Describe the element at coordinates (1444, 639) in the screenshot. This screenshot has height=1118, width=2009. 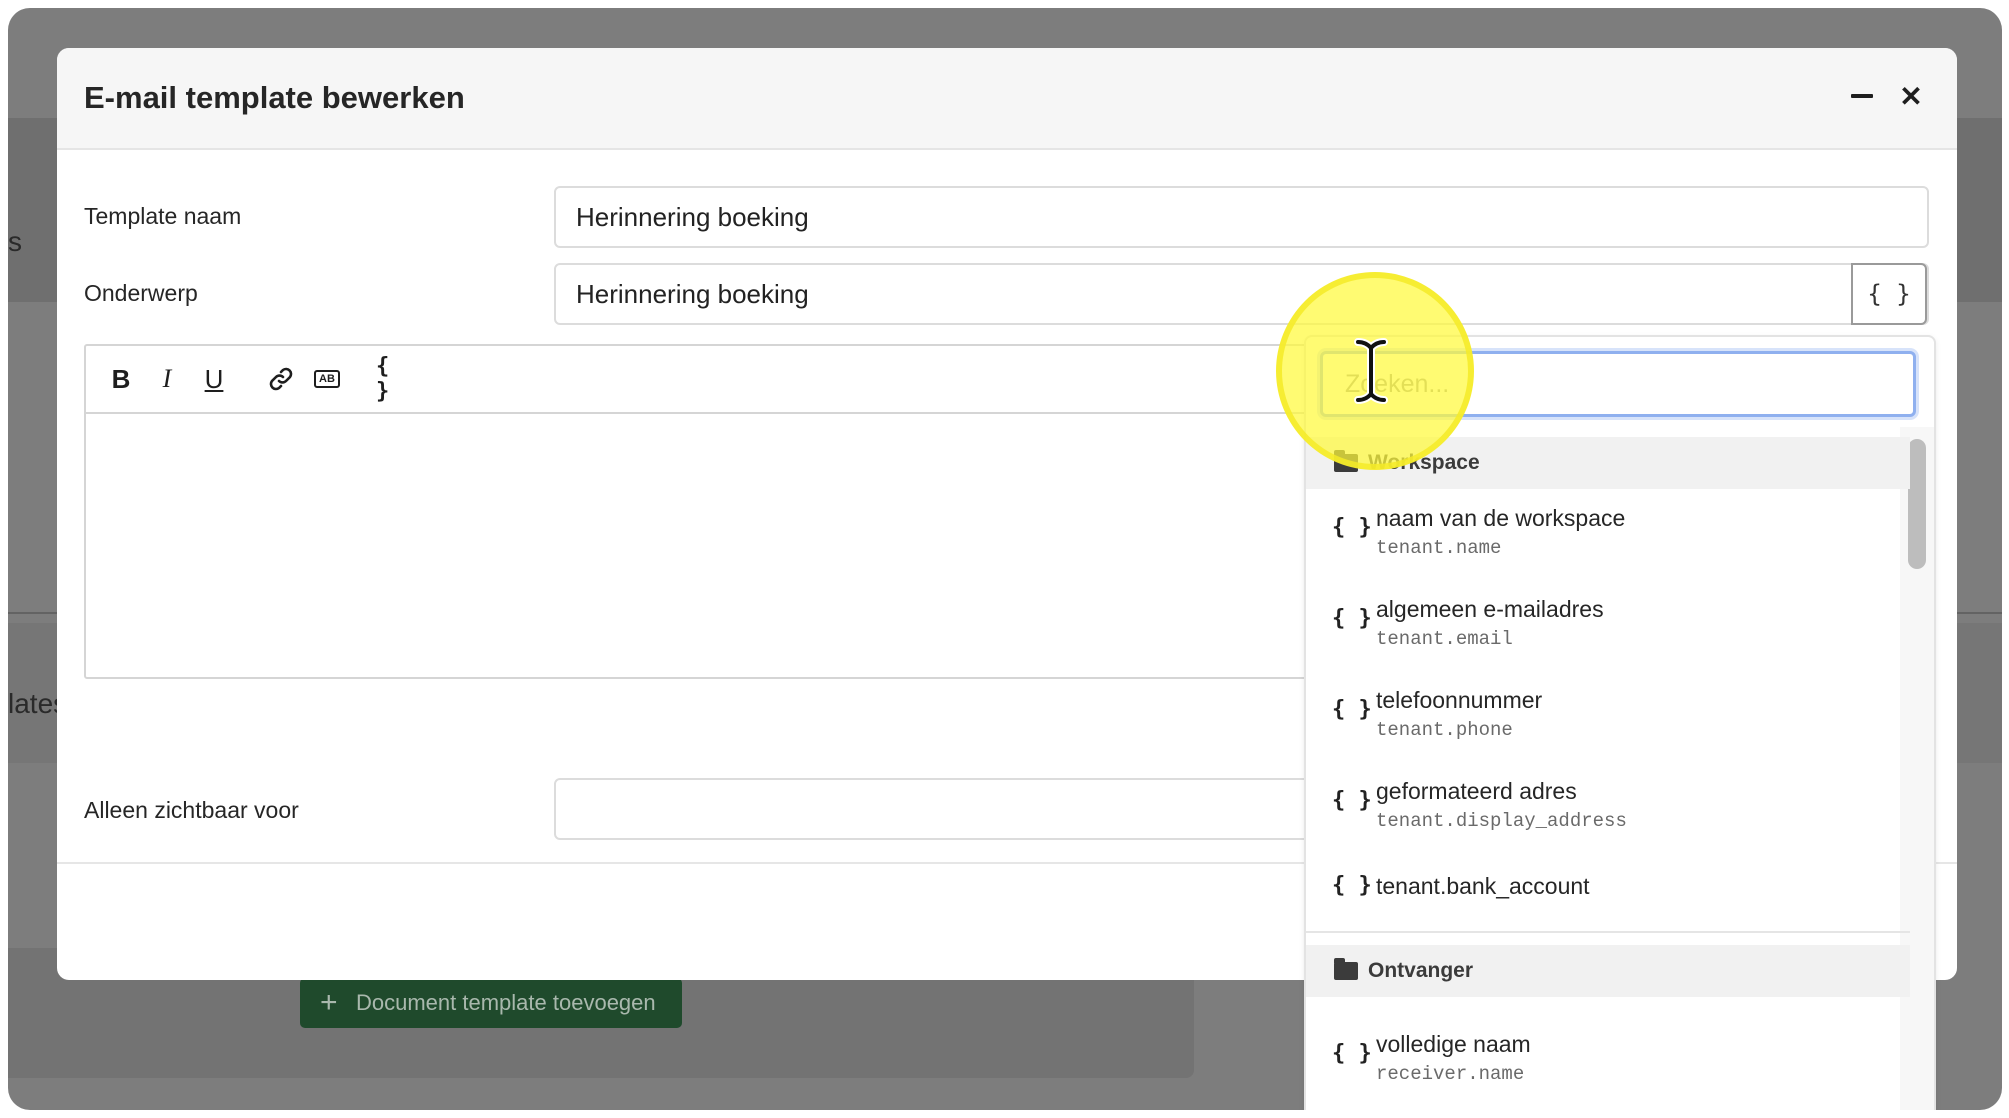
I see `variable-key: tenant.email` at that location.